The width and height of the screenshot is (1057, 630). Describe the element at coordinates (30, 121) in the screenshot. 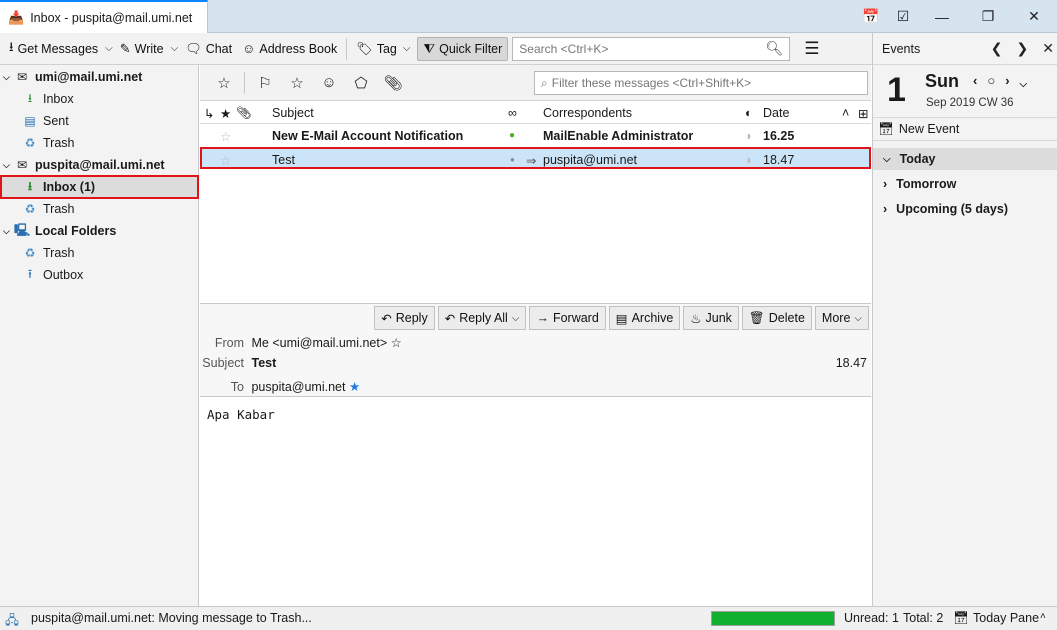

I see `sent-icon: ▤` at that location.